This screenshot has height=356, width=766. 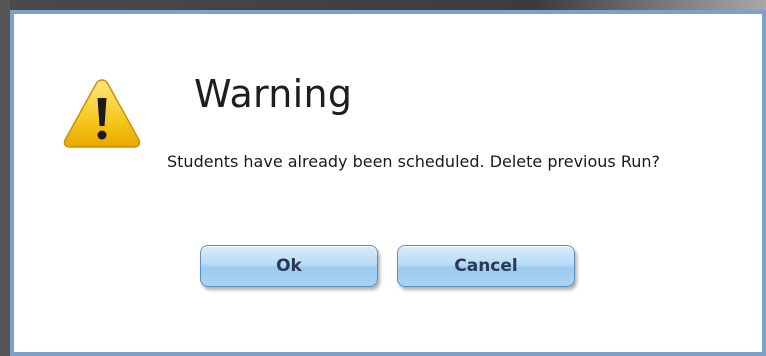 What do you see at coordinates (102, 113) in the screenshot?
I see `warning-icon` at bounding box center [102, 113].